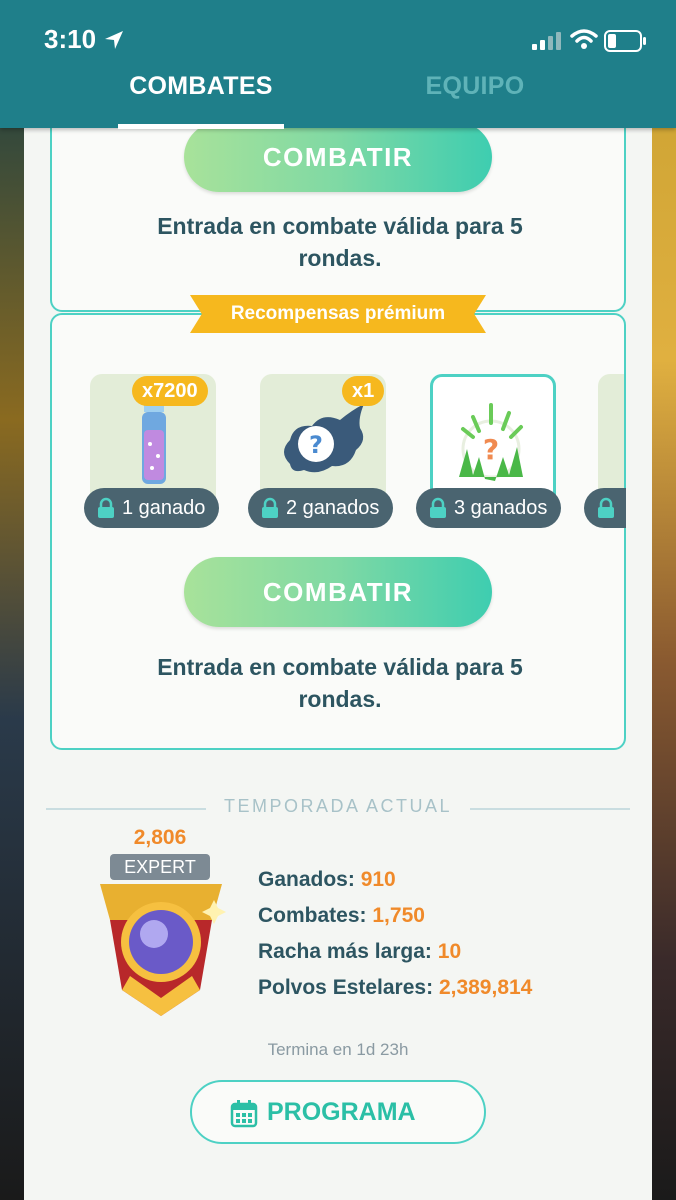 The width and height of the screenshot is (676, 1200). Describe the element at coordinates (201, 86) in the screenshot. I see `tab-combates: COMBATES` at that location.